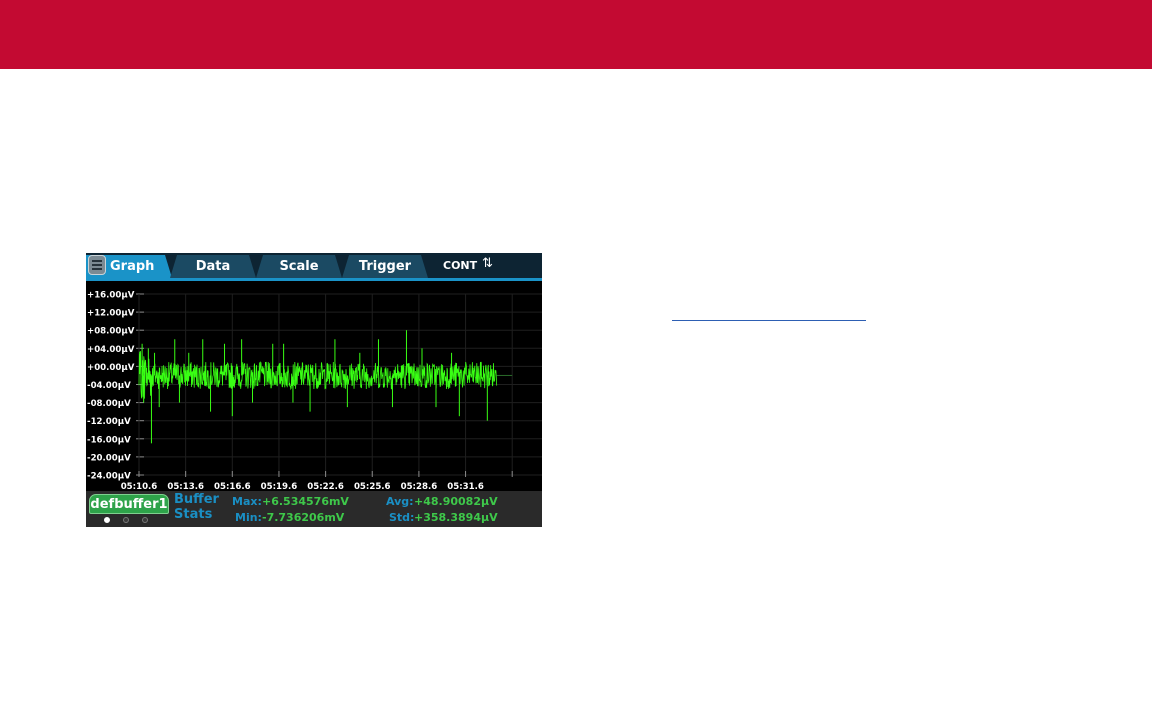 The width and height of the screenshot is (1152, 720). What do you see at coordinates (305, 501) in the screenshot?
I see `max-value: +6.534576mV` at bounding box center [305, 501].